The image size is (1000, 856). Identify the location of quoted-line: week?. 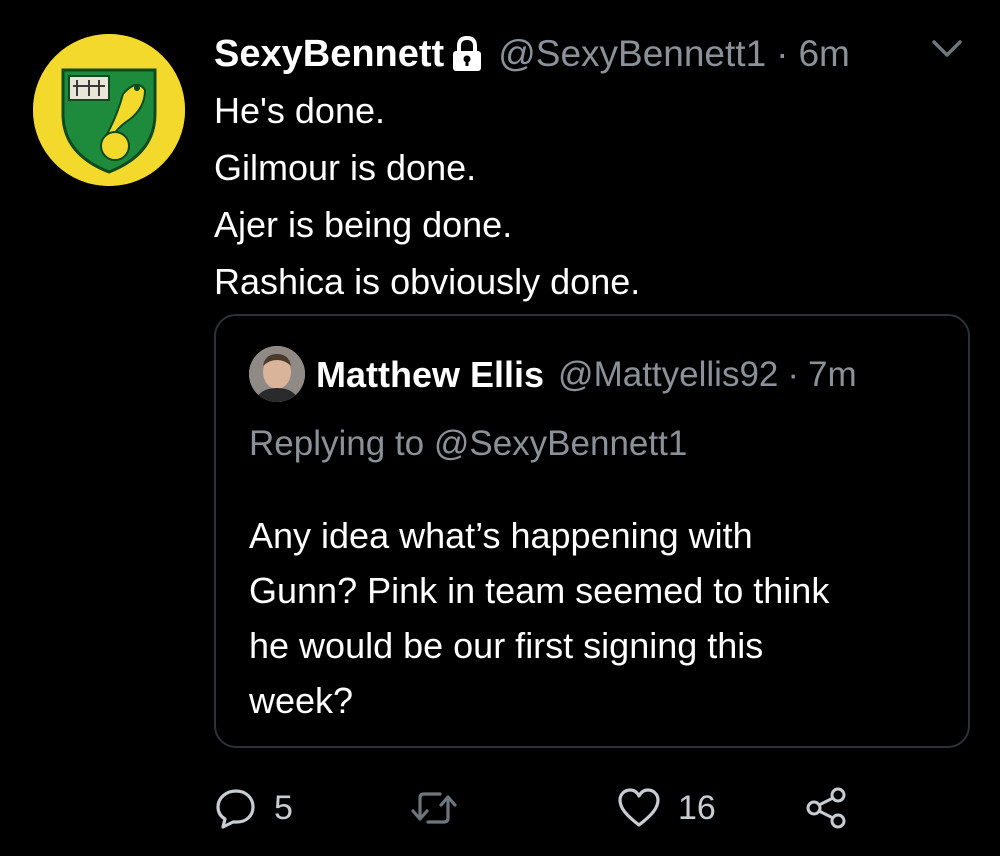
(301, 700).